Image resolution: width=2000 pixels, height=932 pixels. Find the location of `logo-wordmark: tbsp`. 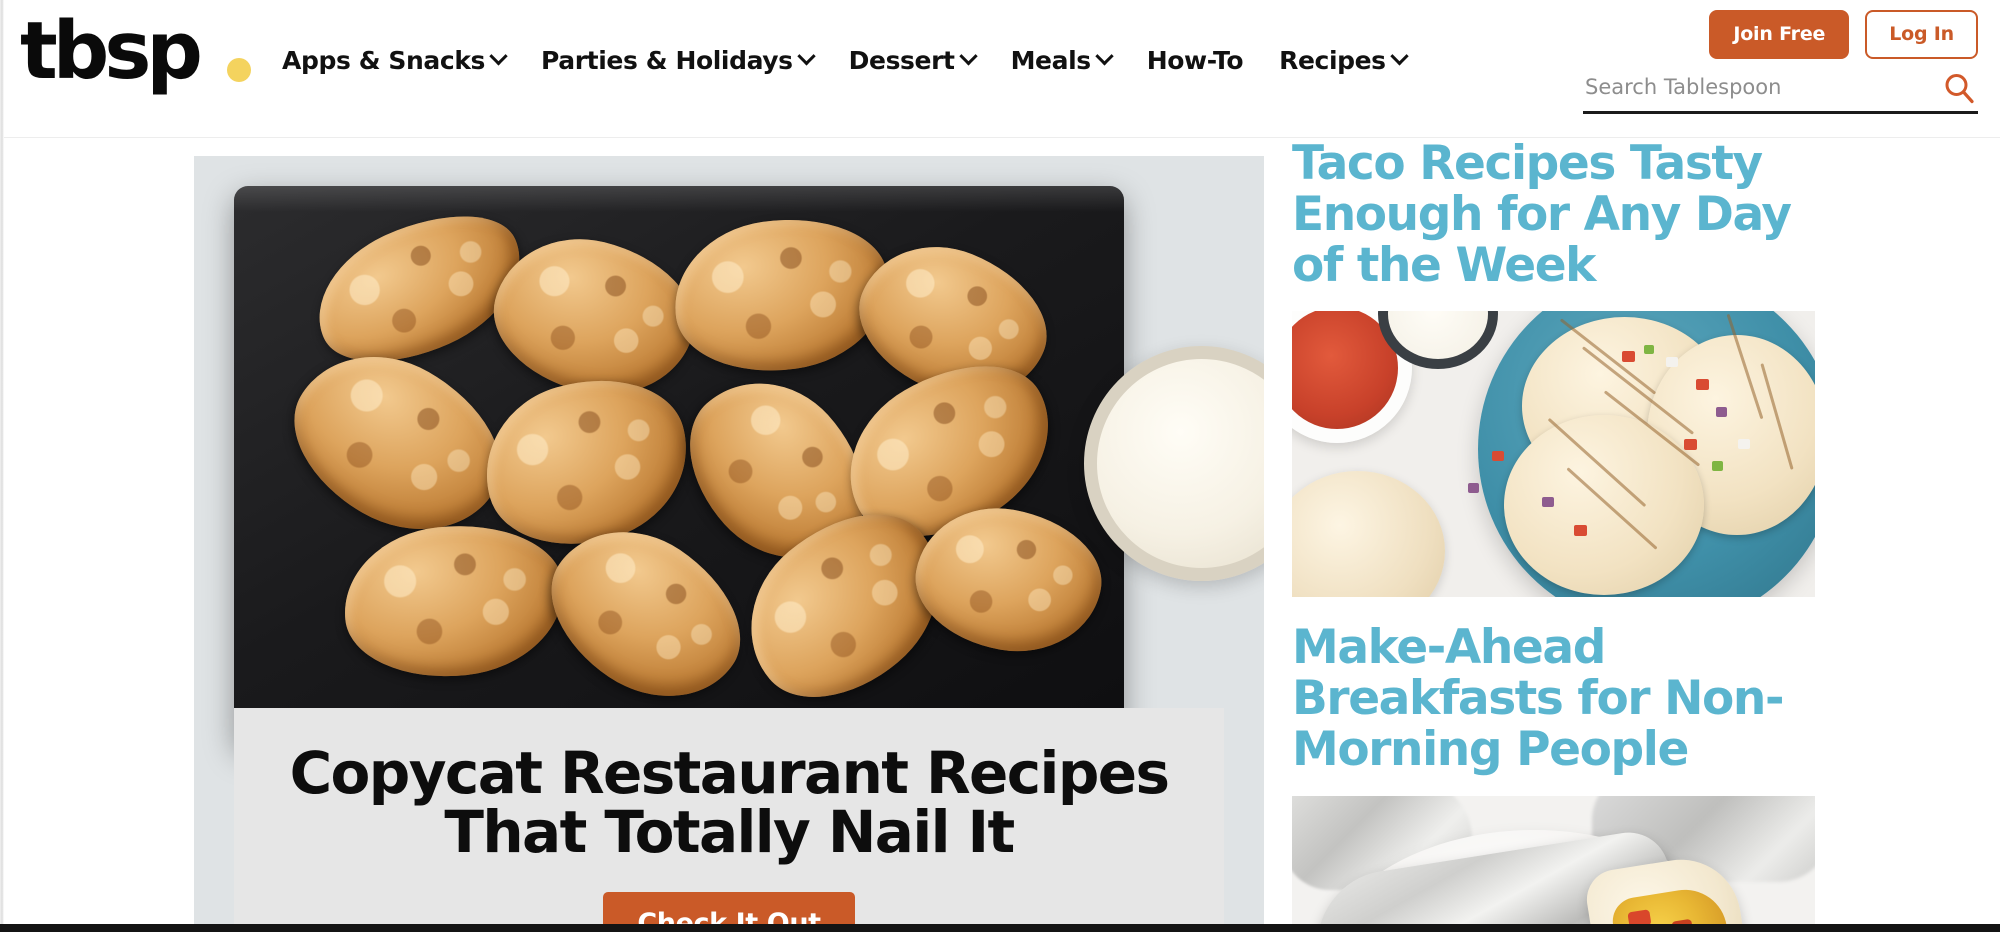

logo-wordmark: tbsp is located at coordinates (111, 51).